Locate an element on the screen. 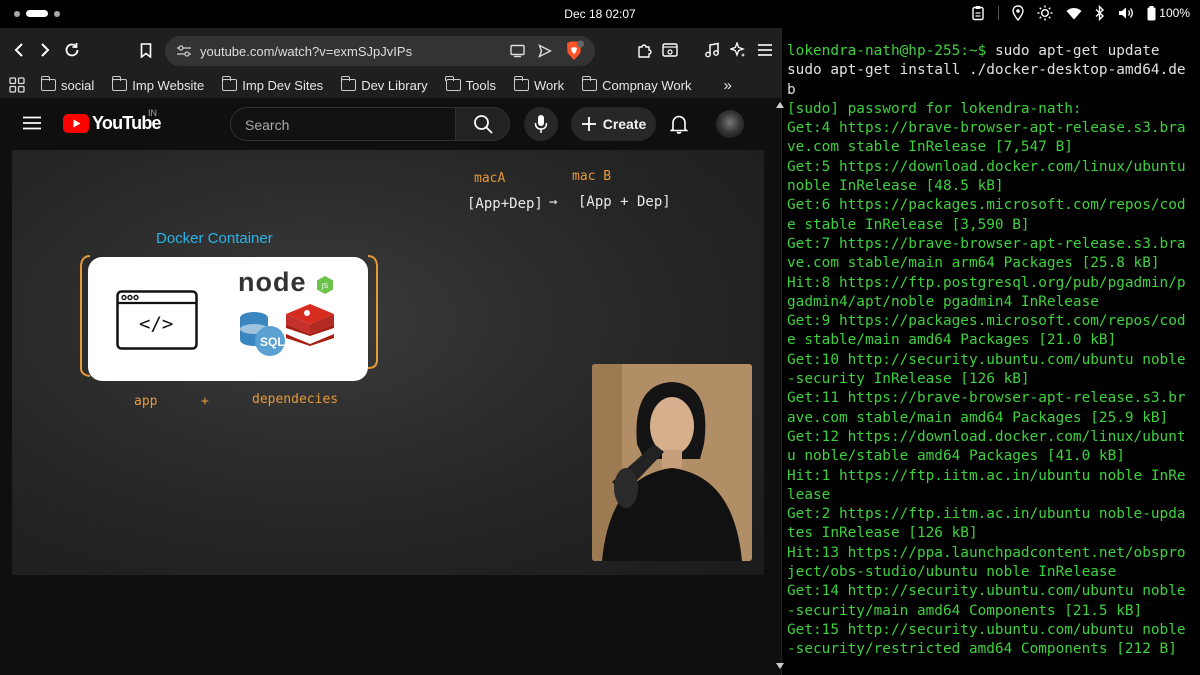 The height and width of the screenshot is (675, 1200). app-handwritten-label: app is located at coordinates (146, 401).